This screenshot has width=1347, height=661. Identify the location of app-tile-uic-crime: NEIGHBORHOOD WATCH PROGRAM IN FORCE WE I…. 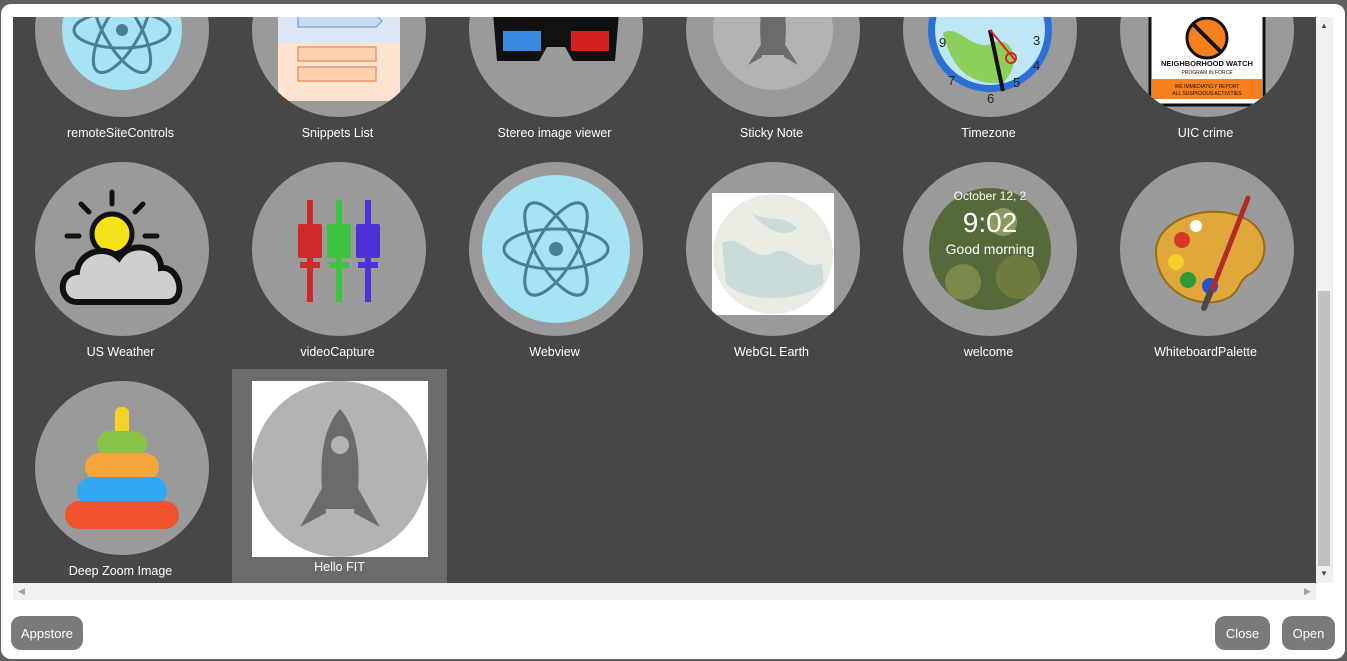
(1205, 91).